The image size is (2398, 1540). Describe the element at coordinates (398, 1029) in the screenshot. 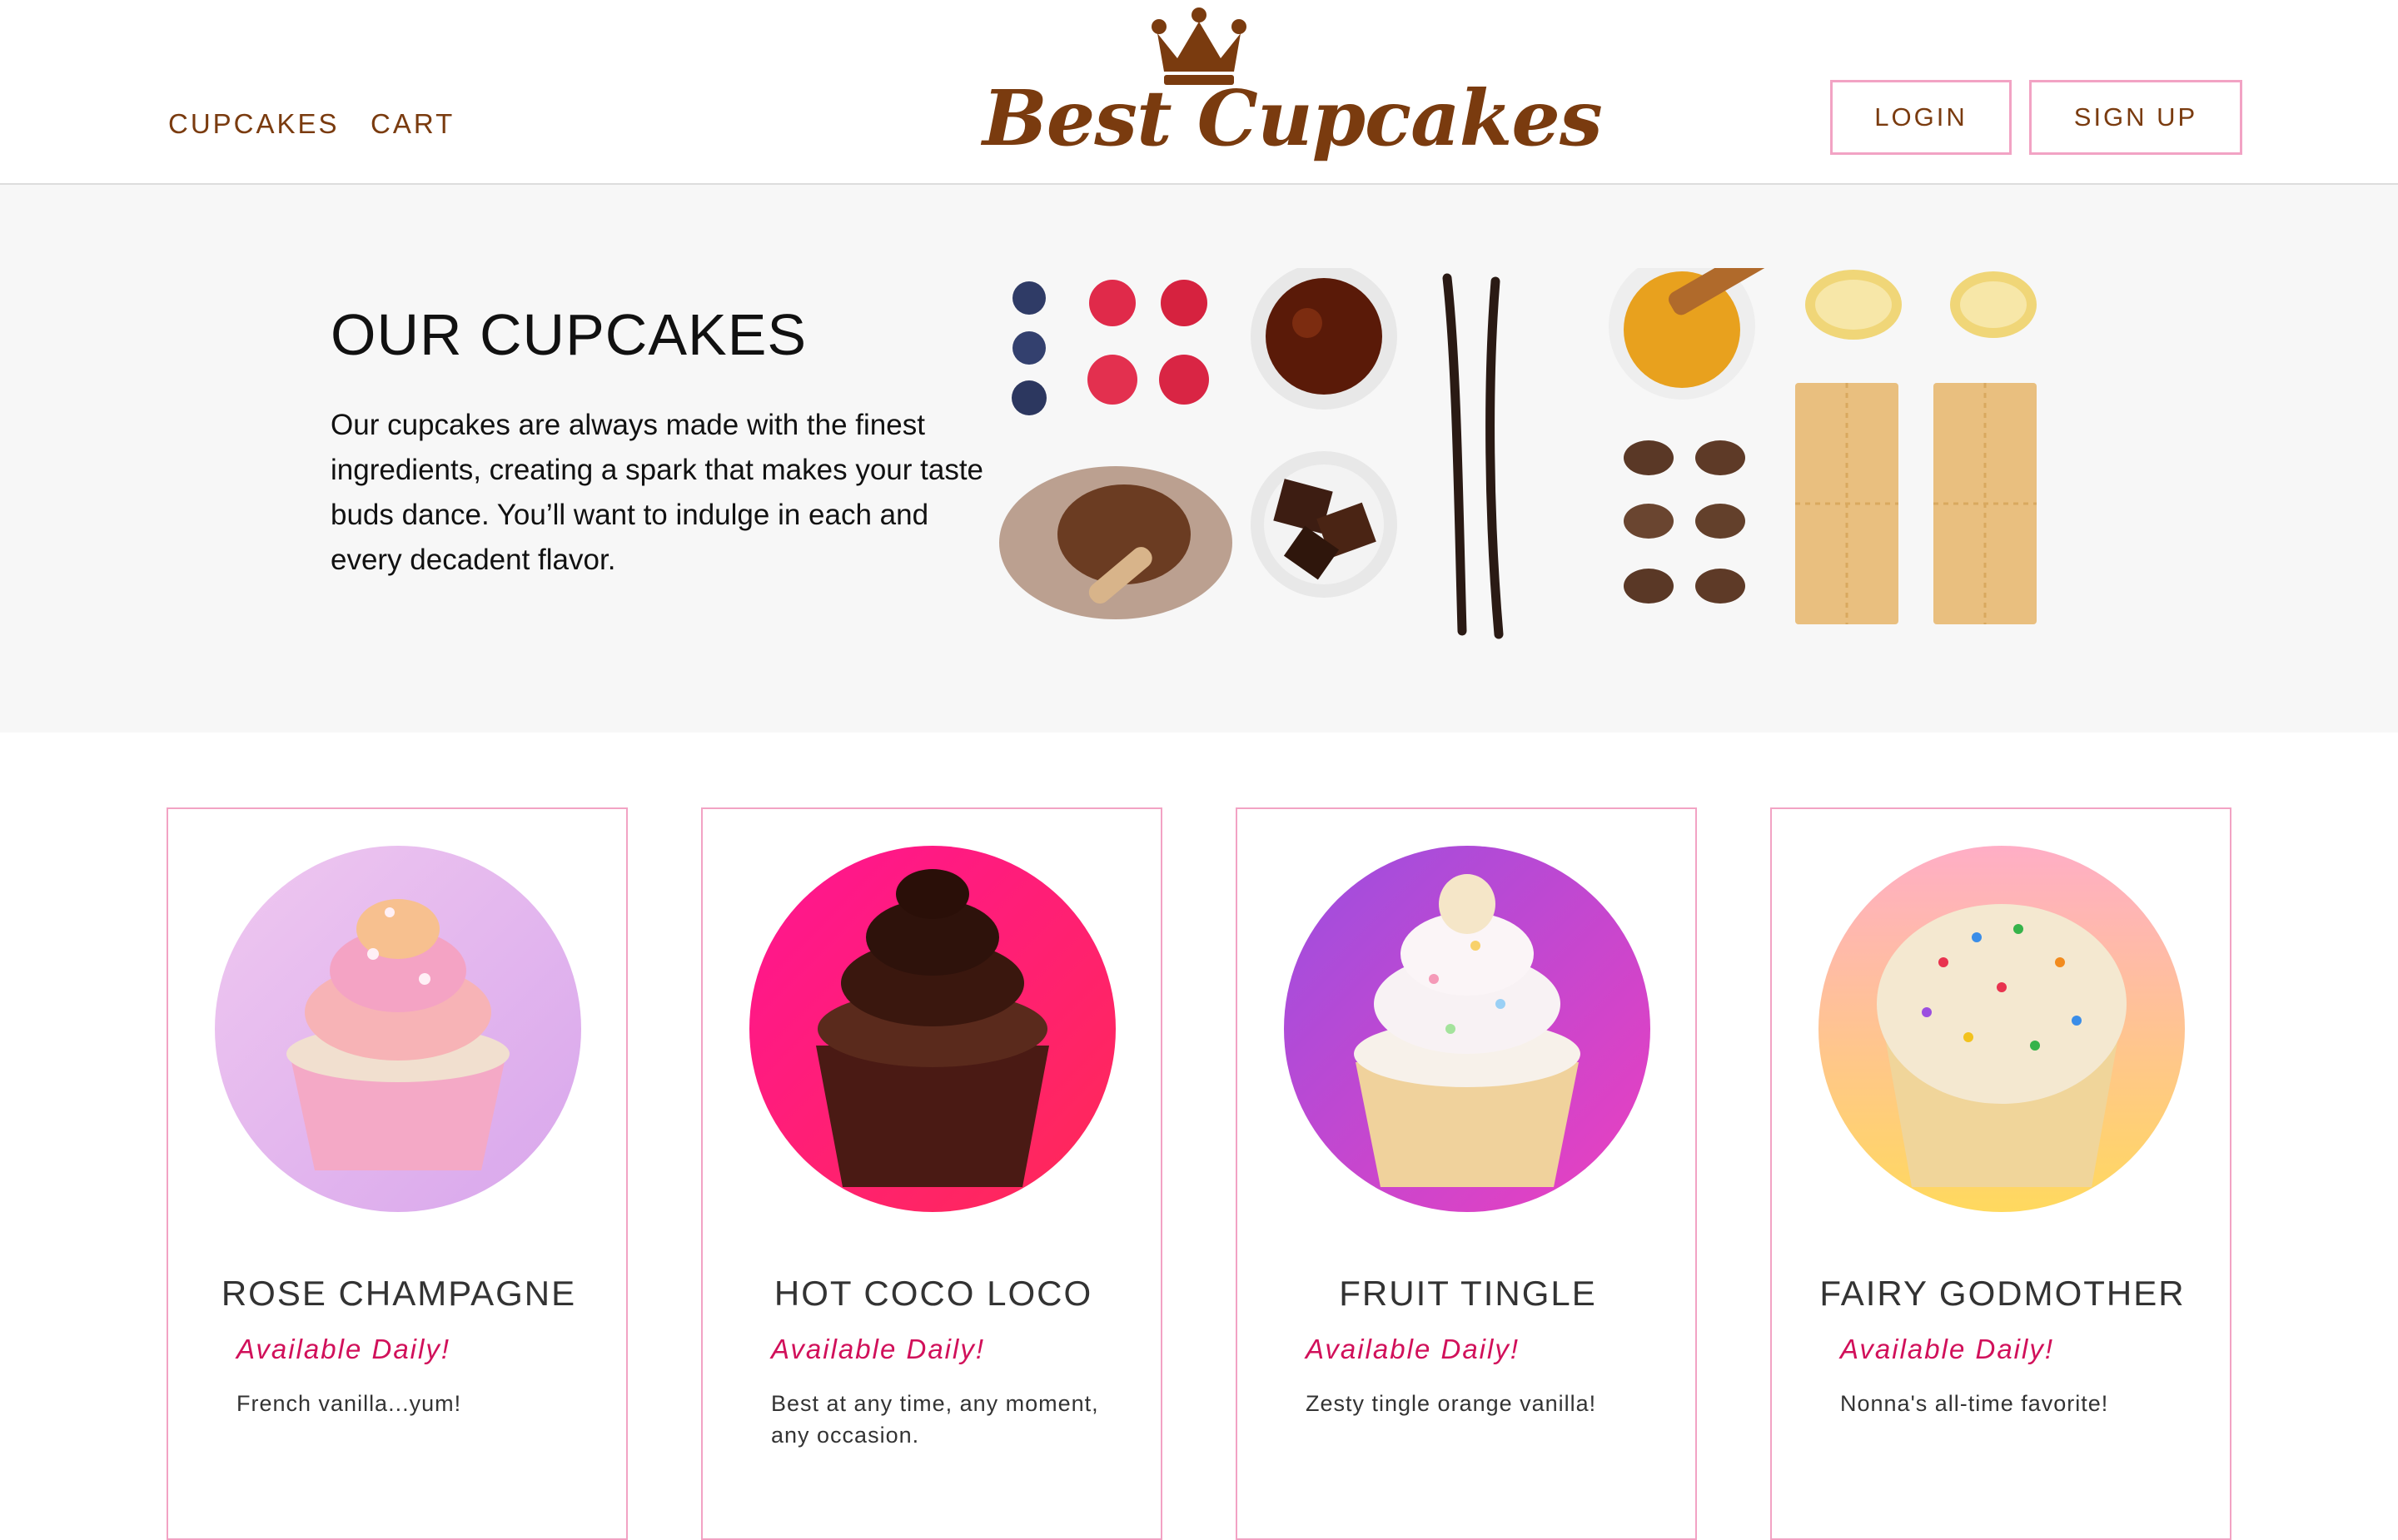

I see `rose-champagne-cupcake-image` at that location.